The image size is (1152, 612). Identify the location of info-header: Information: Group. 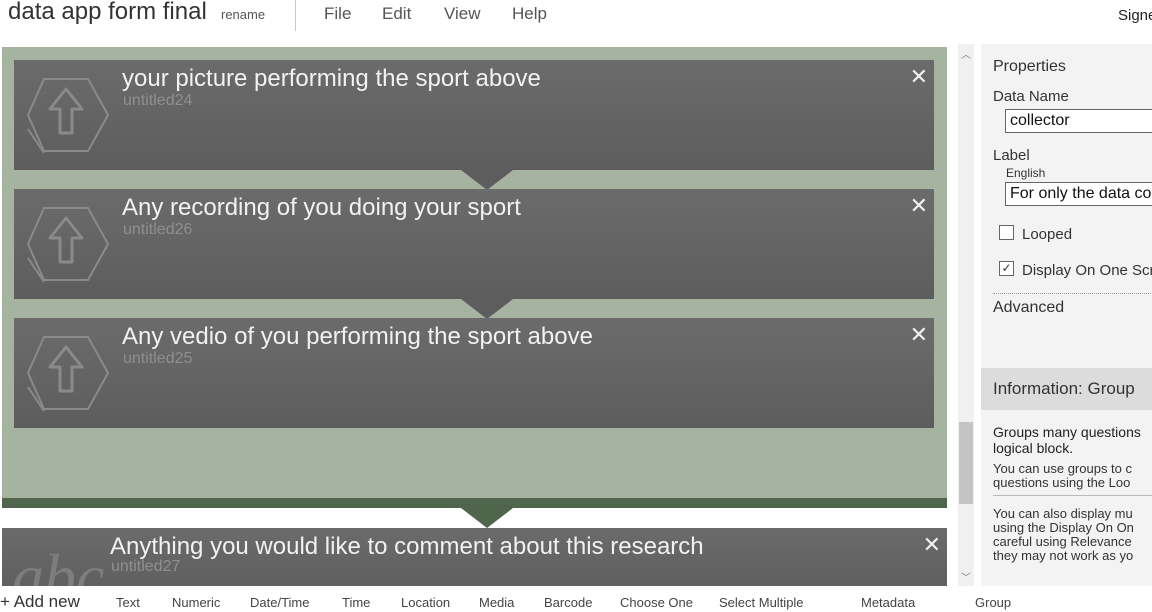
(1066, 389).